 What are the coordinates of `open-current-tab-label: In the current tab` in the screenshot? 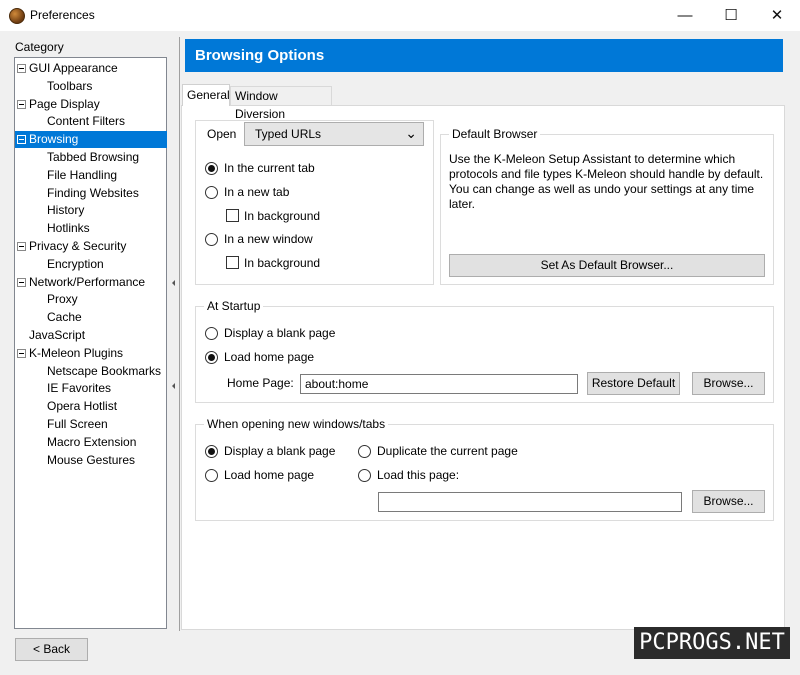 It's located at (269, 168).